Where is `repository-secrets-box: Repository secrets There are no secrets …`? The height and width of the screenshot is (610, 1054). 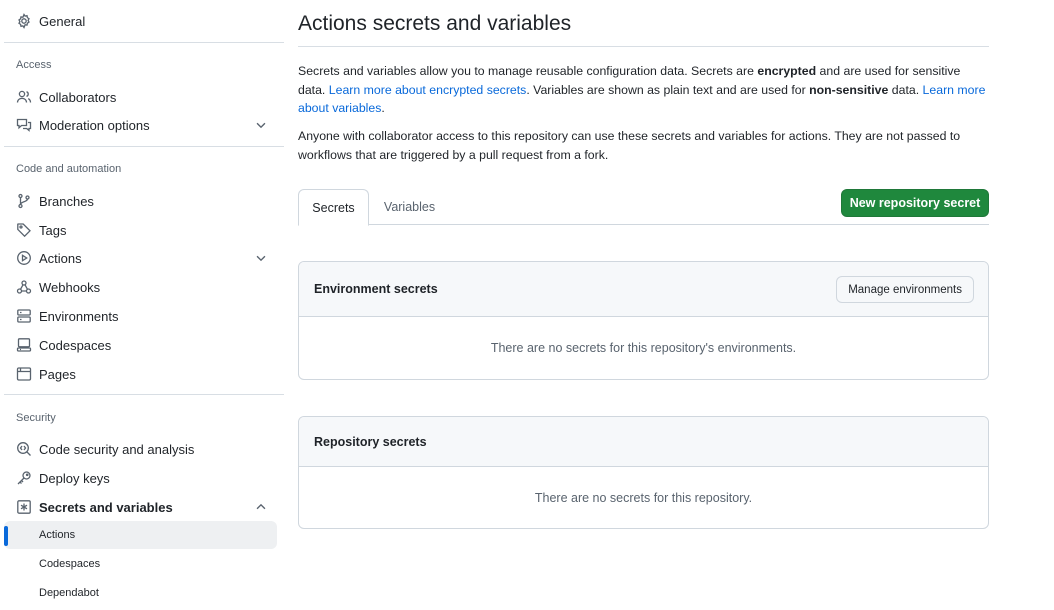
repository-secrets-box: Repository secrets There are no secrets … is located at coordinates (643, 472).